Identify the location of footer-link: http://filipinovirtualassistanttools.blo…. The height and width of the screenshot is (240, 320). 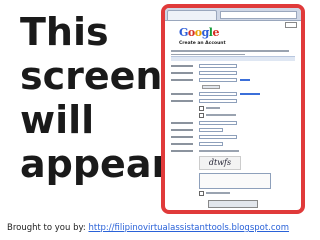
(188, 228).